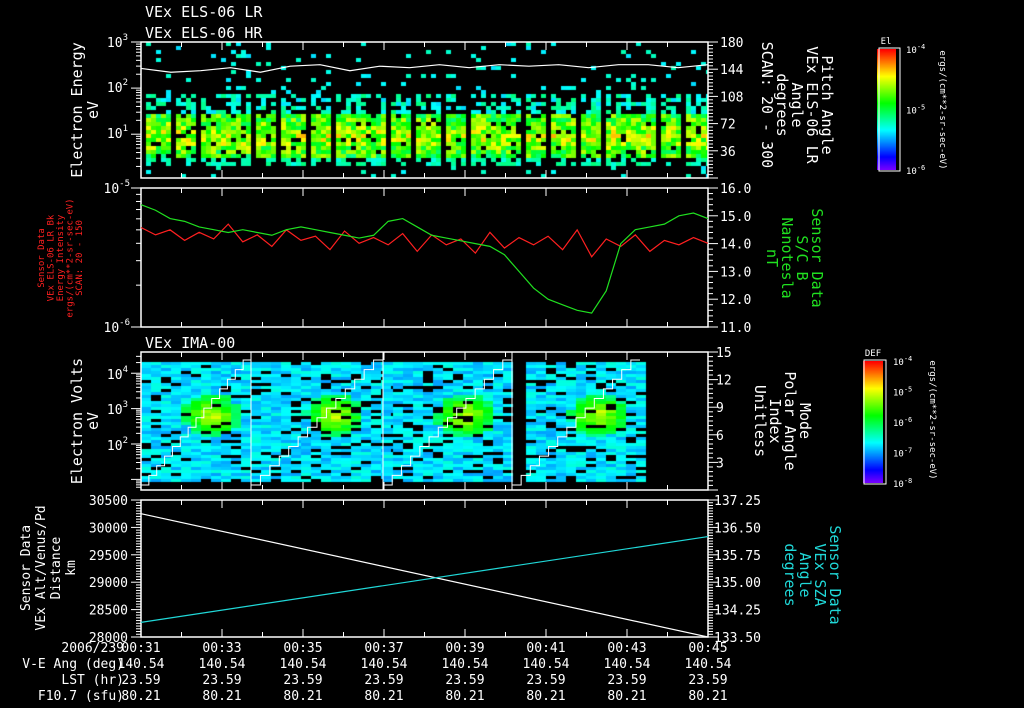 The image size is (1024, 708). What do you see at coordinates (190, 343) in the screenshot?
I see `title-ima: VEx IMA-00` at bounding box center [190, 343].